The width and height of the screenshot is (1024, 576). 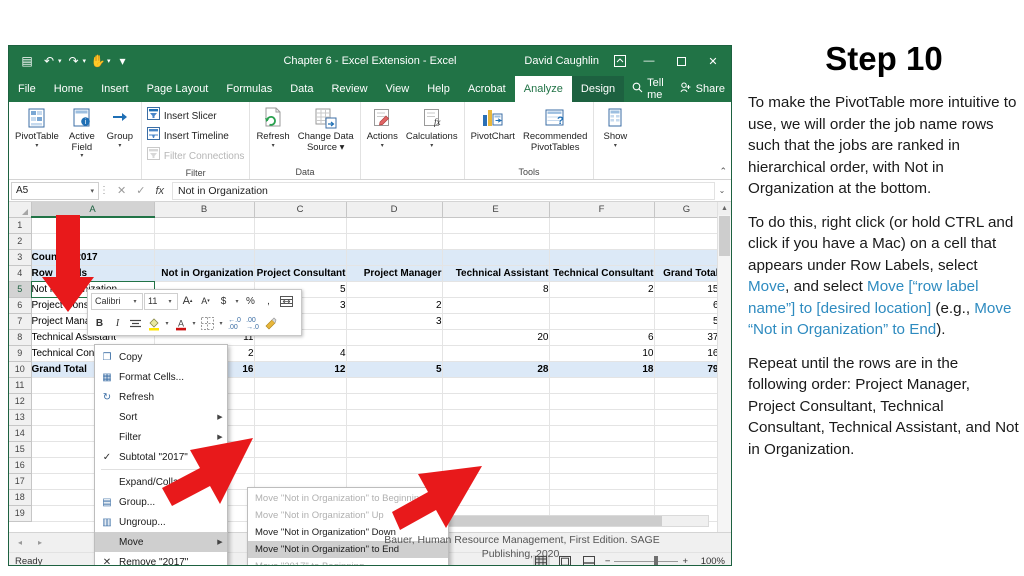 What do you see at coordinates (40, 542) in the screenshot?
I see `sheet-nav-next-icon: ▸` at bounding box center [40, 542].